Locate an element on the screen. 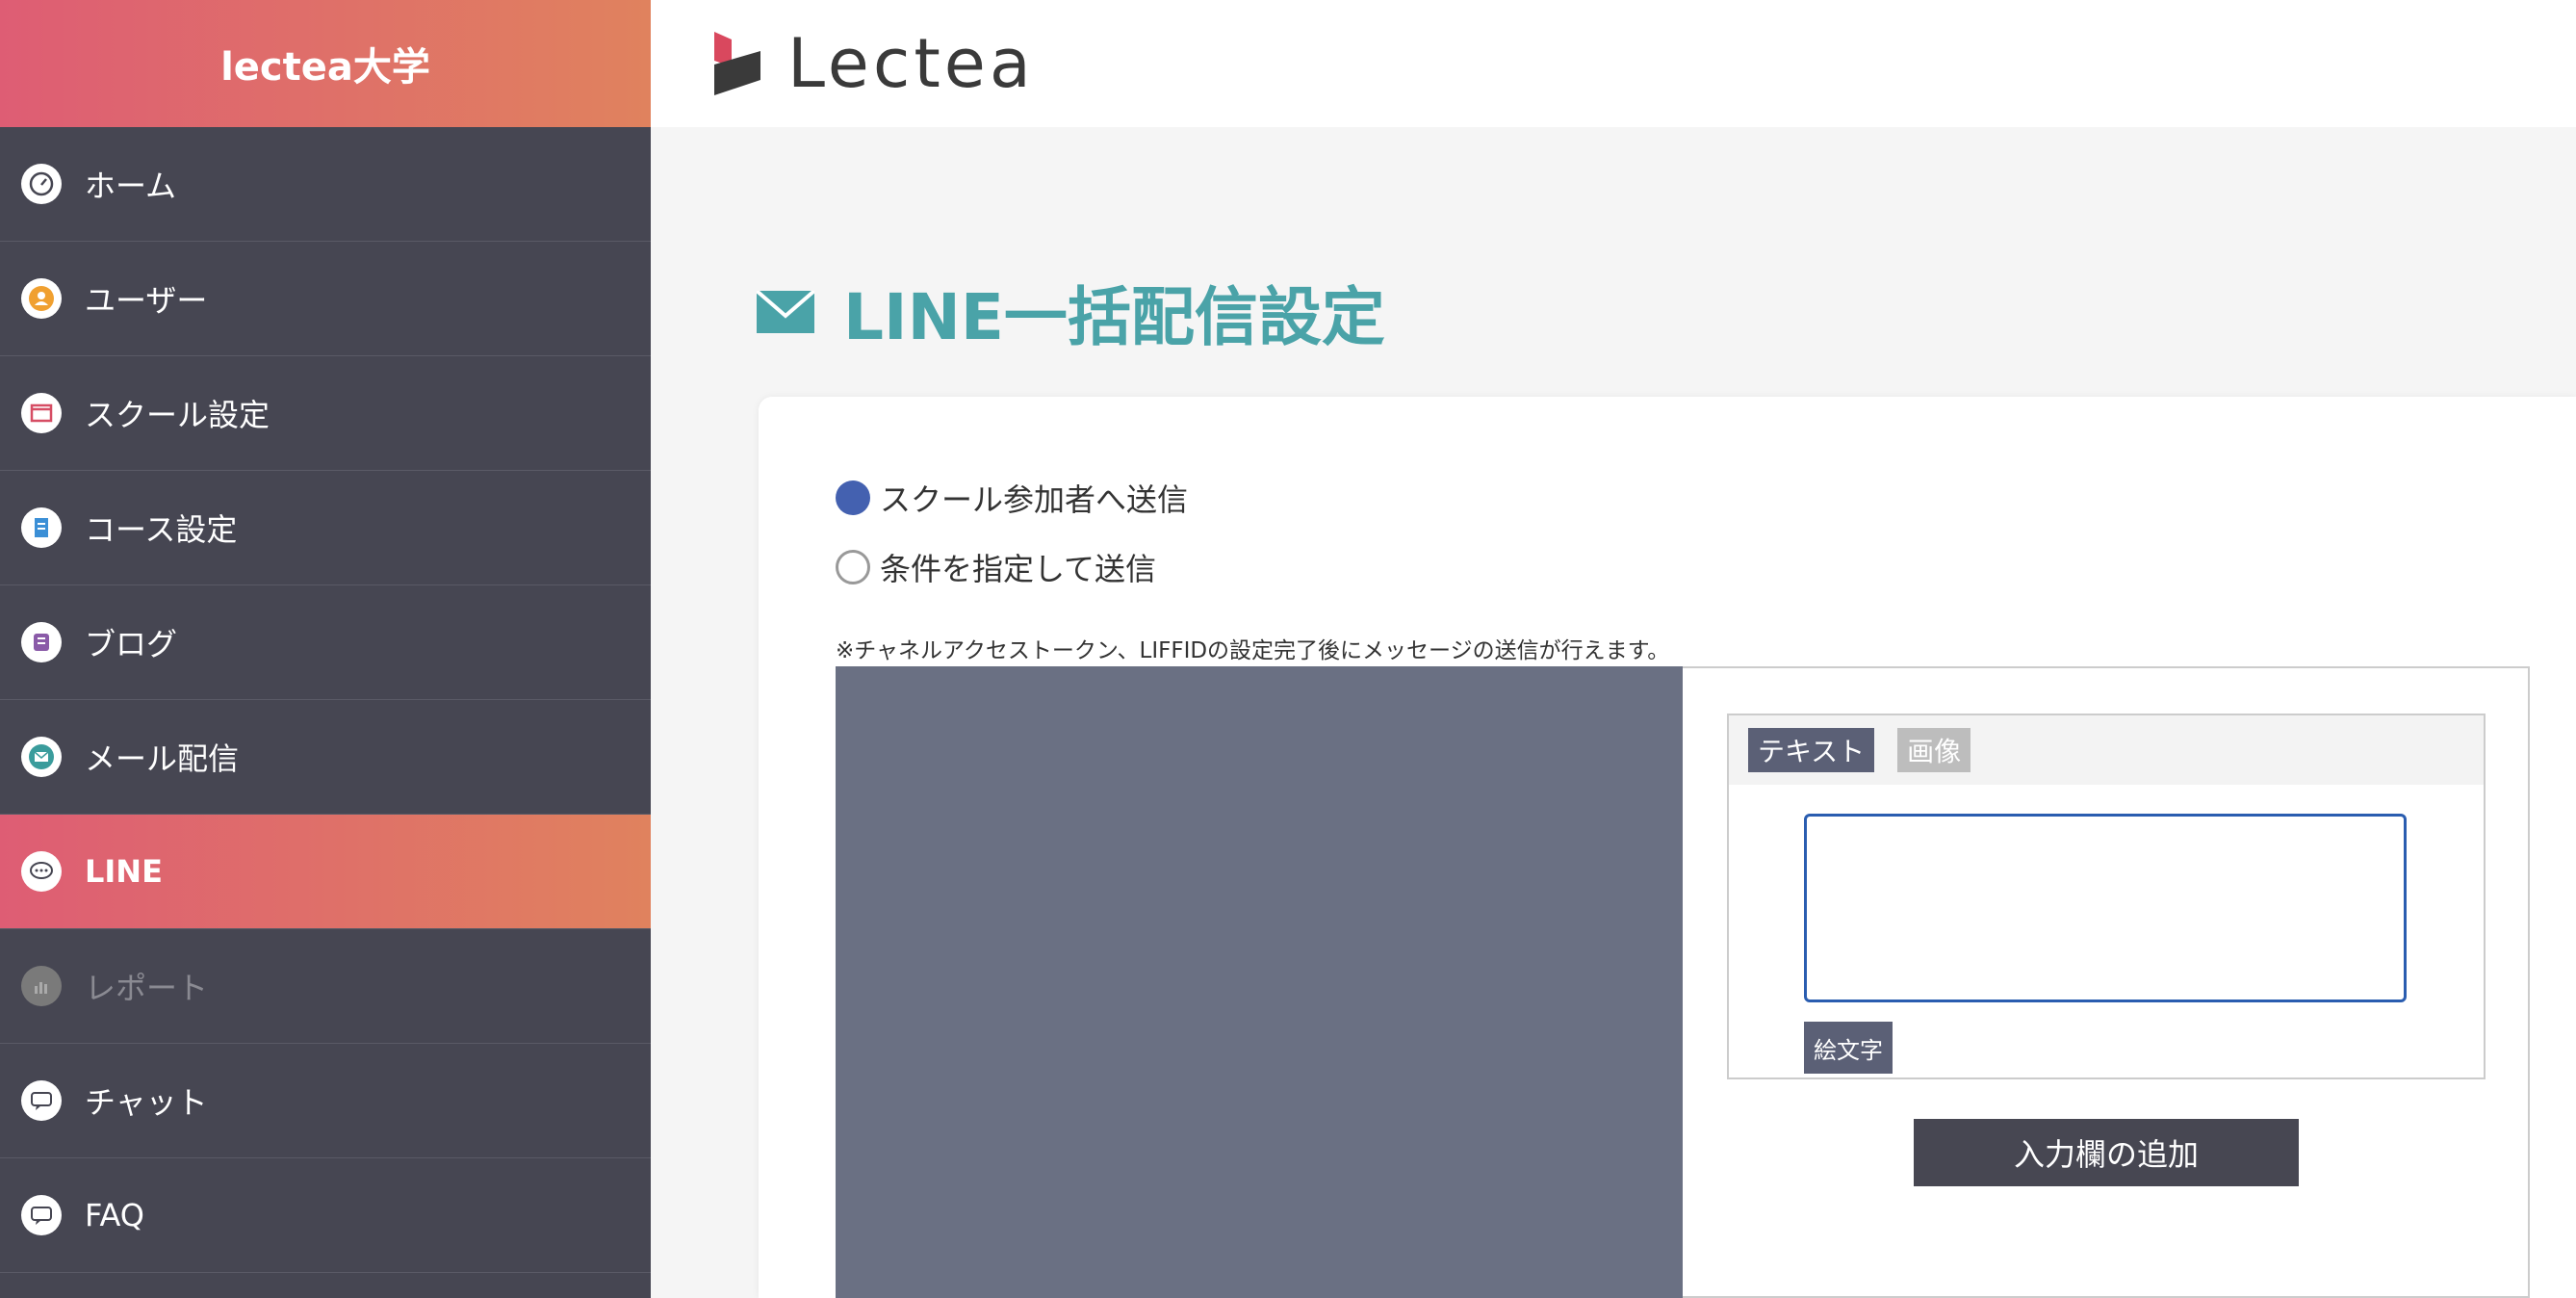 Image resolution: width=2576 pixels, height=1298 pixels. mail-icon is located at coordinates (41, 757).